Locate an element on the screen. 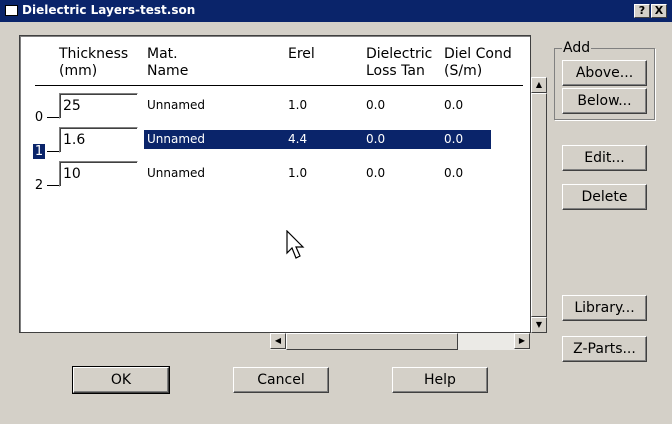  help-question-button: ? is located at coordinates (642, 11).